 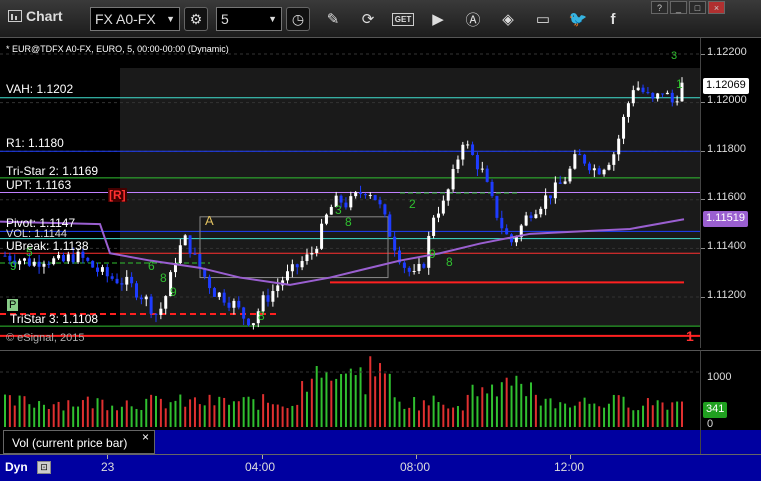 I want to click on maximize-button: □, so click(x=697, y=7).